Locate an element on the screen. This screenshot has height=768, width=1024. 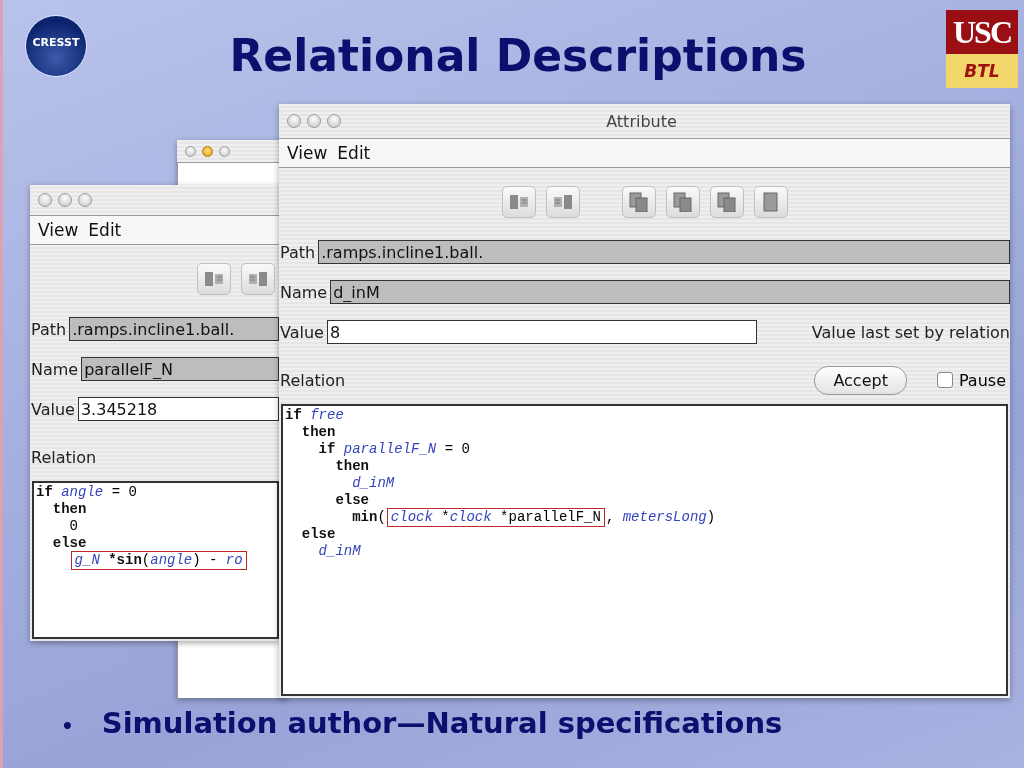
status-text: Value last set by relation is located at coordinates (910, 332).